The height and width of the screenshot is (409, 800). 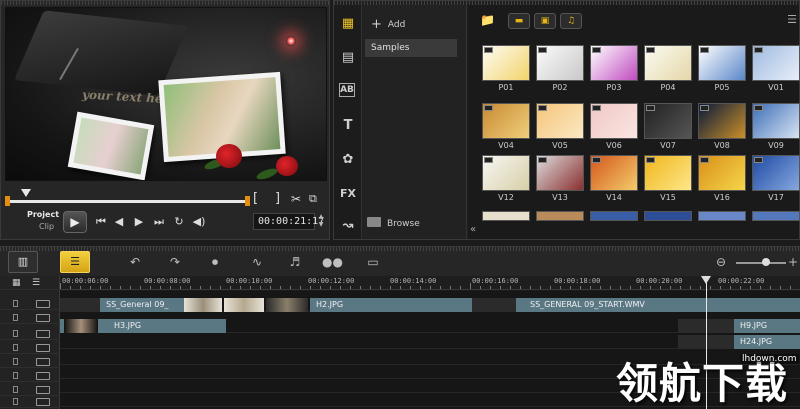 I want to click on scrubber-handle, so click(x=26, y=193).